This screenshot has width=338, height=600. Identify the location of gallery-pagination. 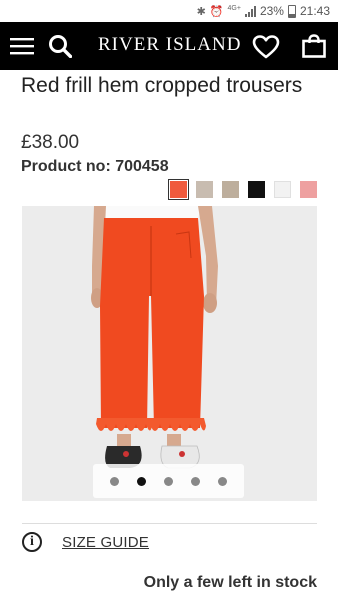
(168, 481).